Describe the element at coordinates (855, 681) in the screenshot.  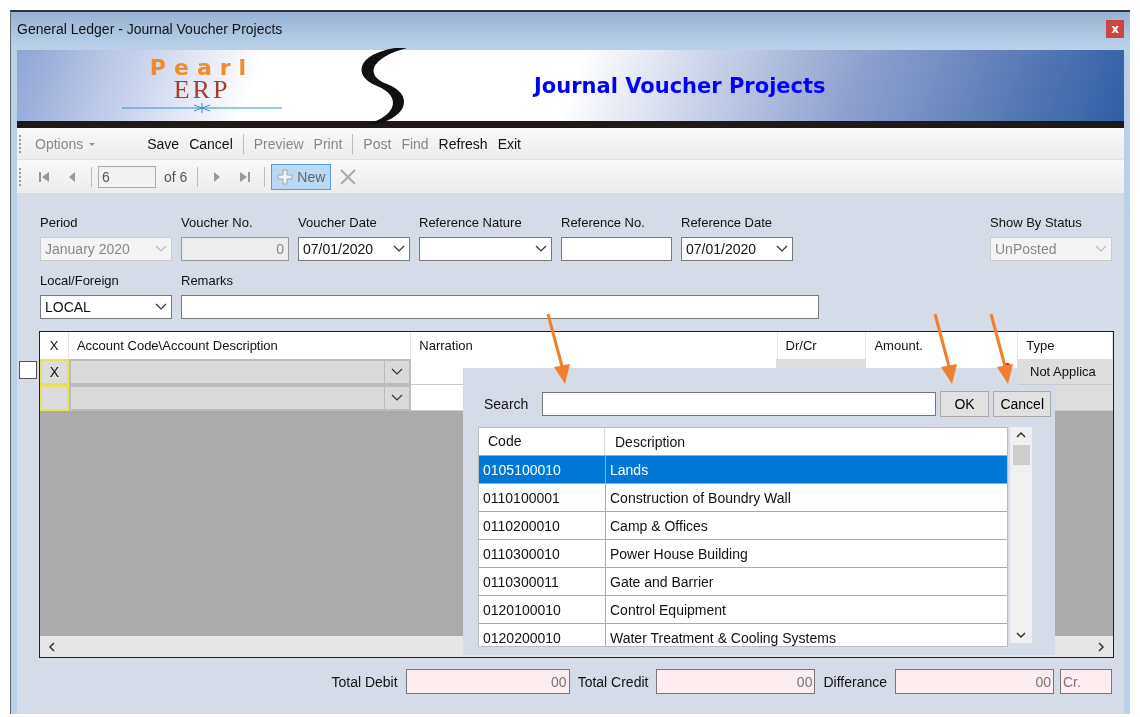
I see `total-label: Differance` at that location.